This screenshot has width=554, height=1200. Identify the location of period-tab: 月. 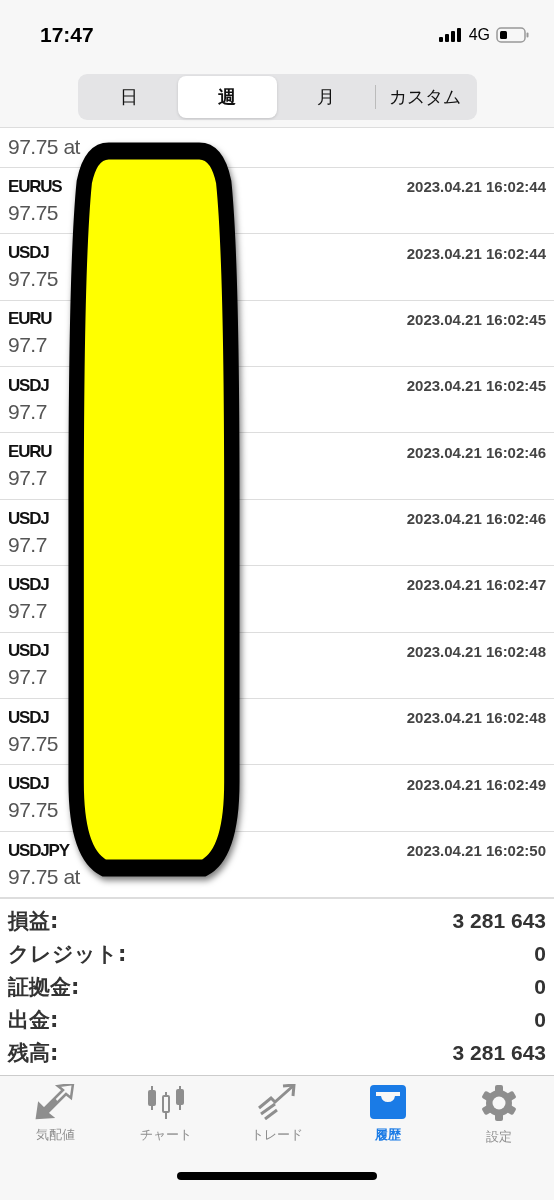
(325, 96).